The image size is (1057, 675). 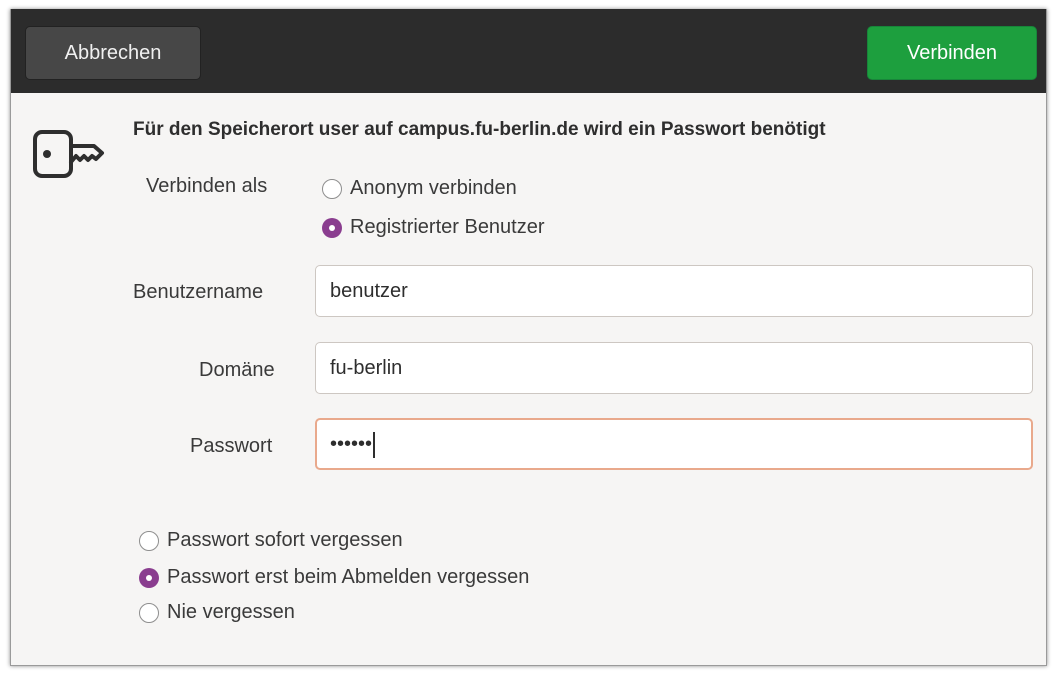 What do you see at coordinates (198, 292) in the screenshot?
I see `username-label: Benutzername` at bounding box center [198, 292].